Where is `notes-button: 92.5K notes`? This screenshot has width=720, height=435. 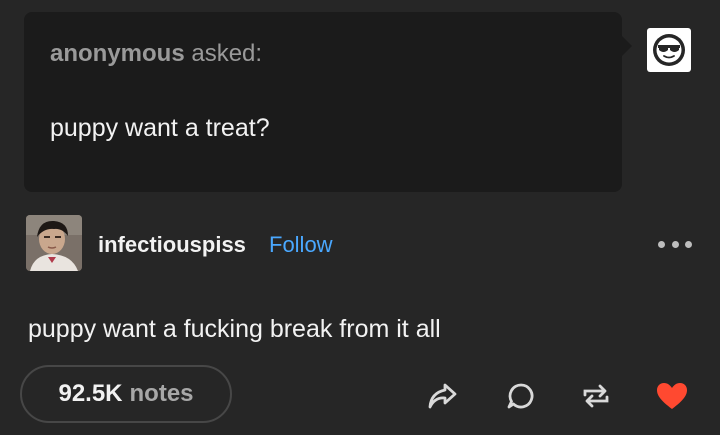
notes-button: 92.5K notes is located at coordinates (126, 394).